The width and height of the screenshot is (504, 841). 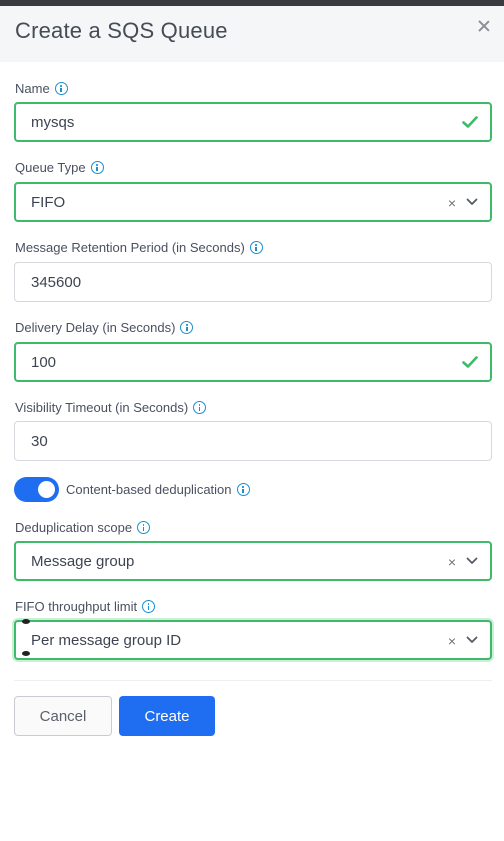 I want to click on dialog-title: Create a SQS Queue, so click(x=121, y=30).